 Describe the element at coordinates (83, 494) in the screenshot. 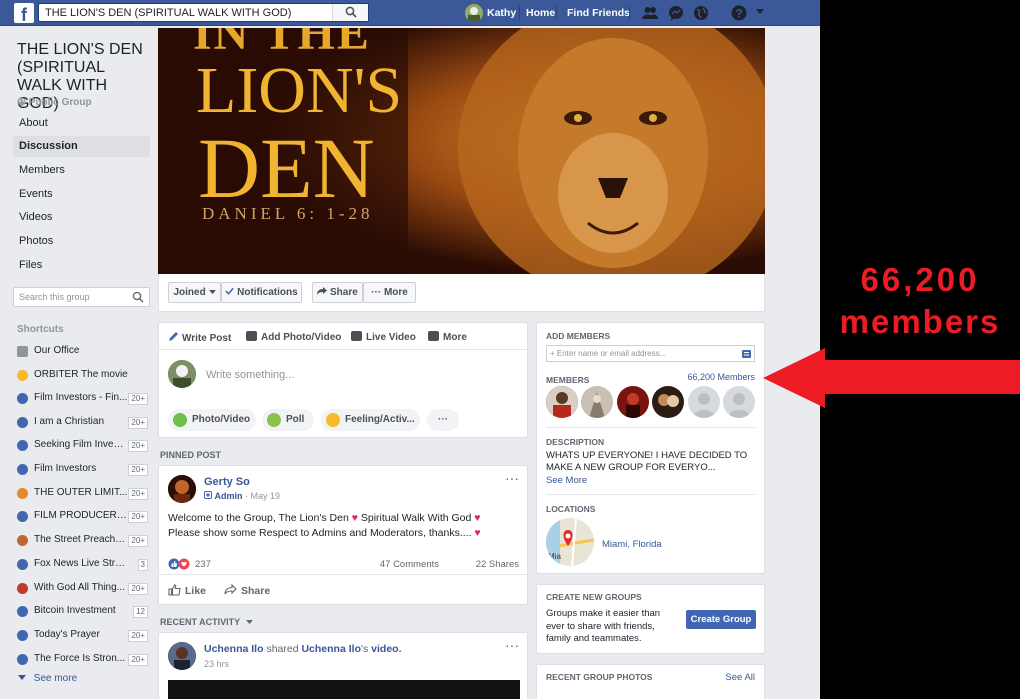

I see `shortcut-item: THE OUTER LIMIT... 20+` at that location.